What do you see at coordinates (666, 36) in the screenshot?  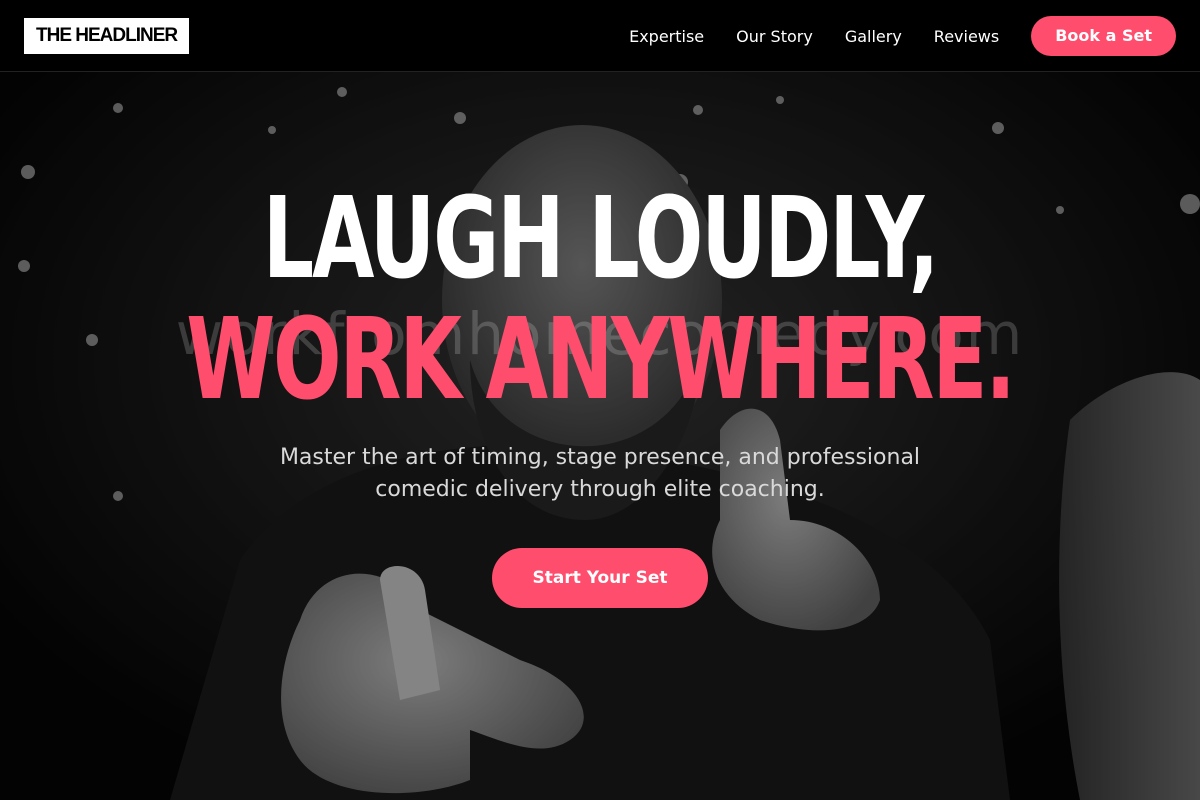 I see `nav-link-expertise: Expertise` at bounding box center [666, 36].